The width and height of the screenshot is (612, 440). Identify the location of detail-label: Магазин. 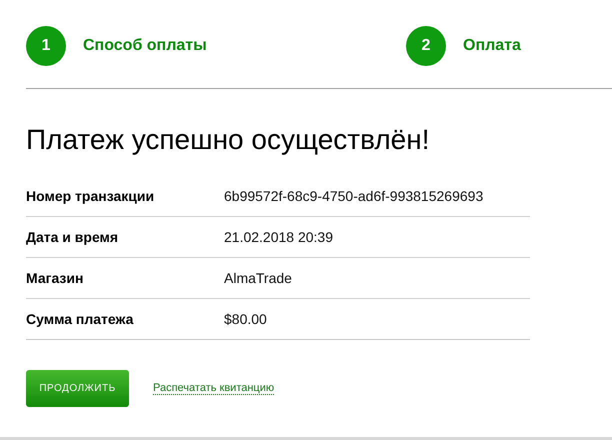
(55, 278).